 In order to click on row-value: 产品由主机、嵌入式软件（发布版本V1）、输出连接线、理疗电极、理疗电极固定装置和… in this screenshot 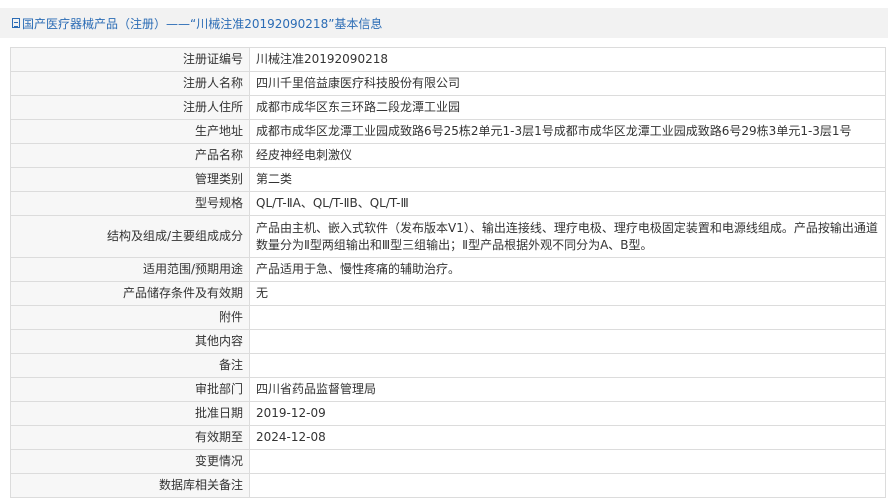, I will do `click(567, 236)`.